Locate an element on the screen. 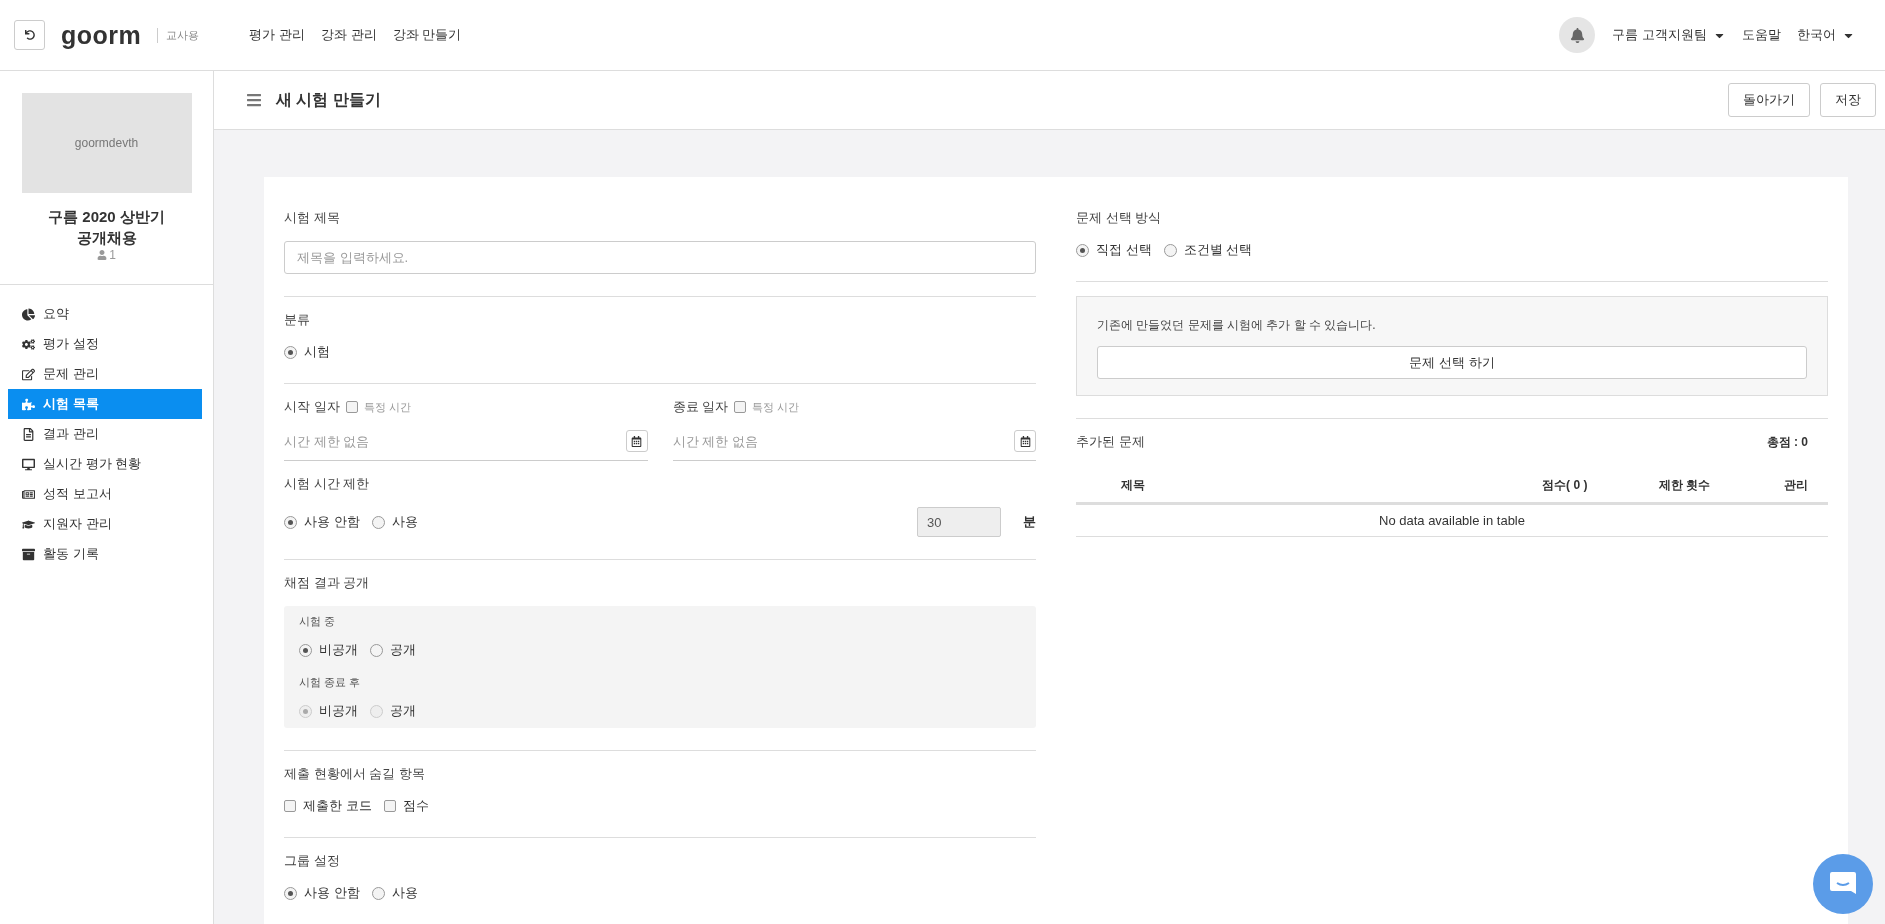  course-title: 구름 2020 상반기 공개채용 is located at coordinates (106, 227).